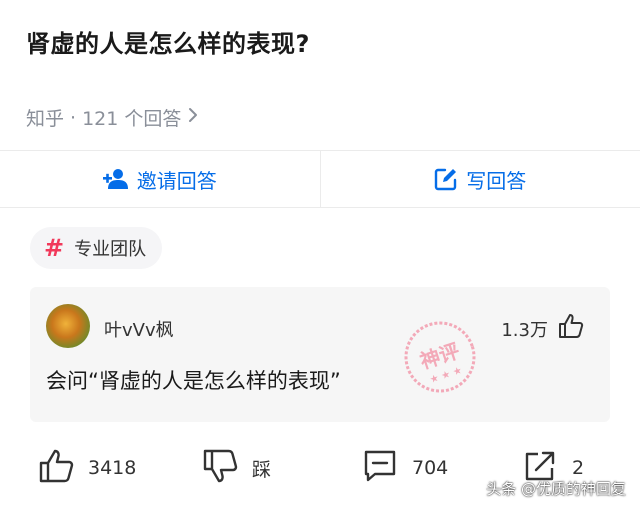 The image size is (640, 510). I want to click on write-answer-button: 写回答, so click(479, 179).